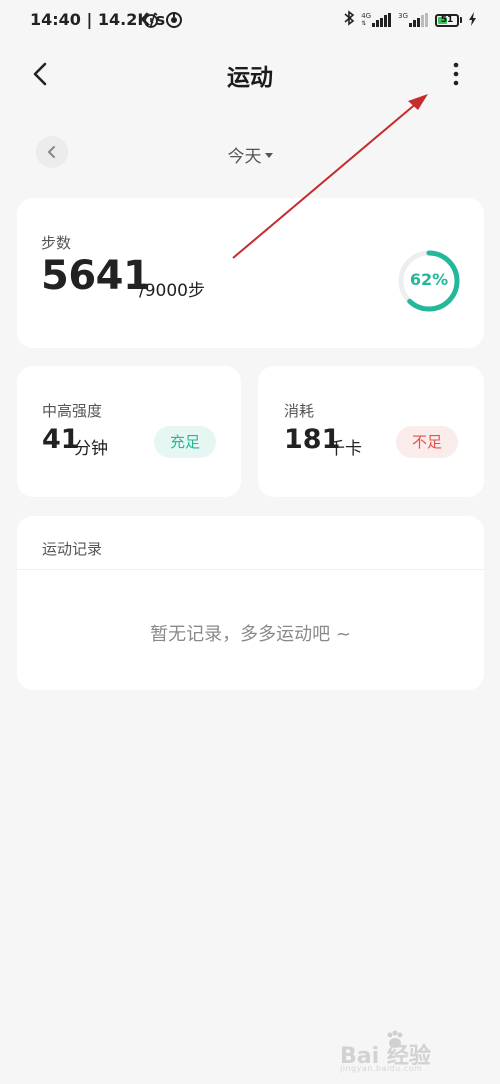  Describe the element at coordinates (349, 20) in the screenshot. I see `bluetooth-icon` at that location.